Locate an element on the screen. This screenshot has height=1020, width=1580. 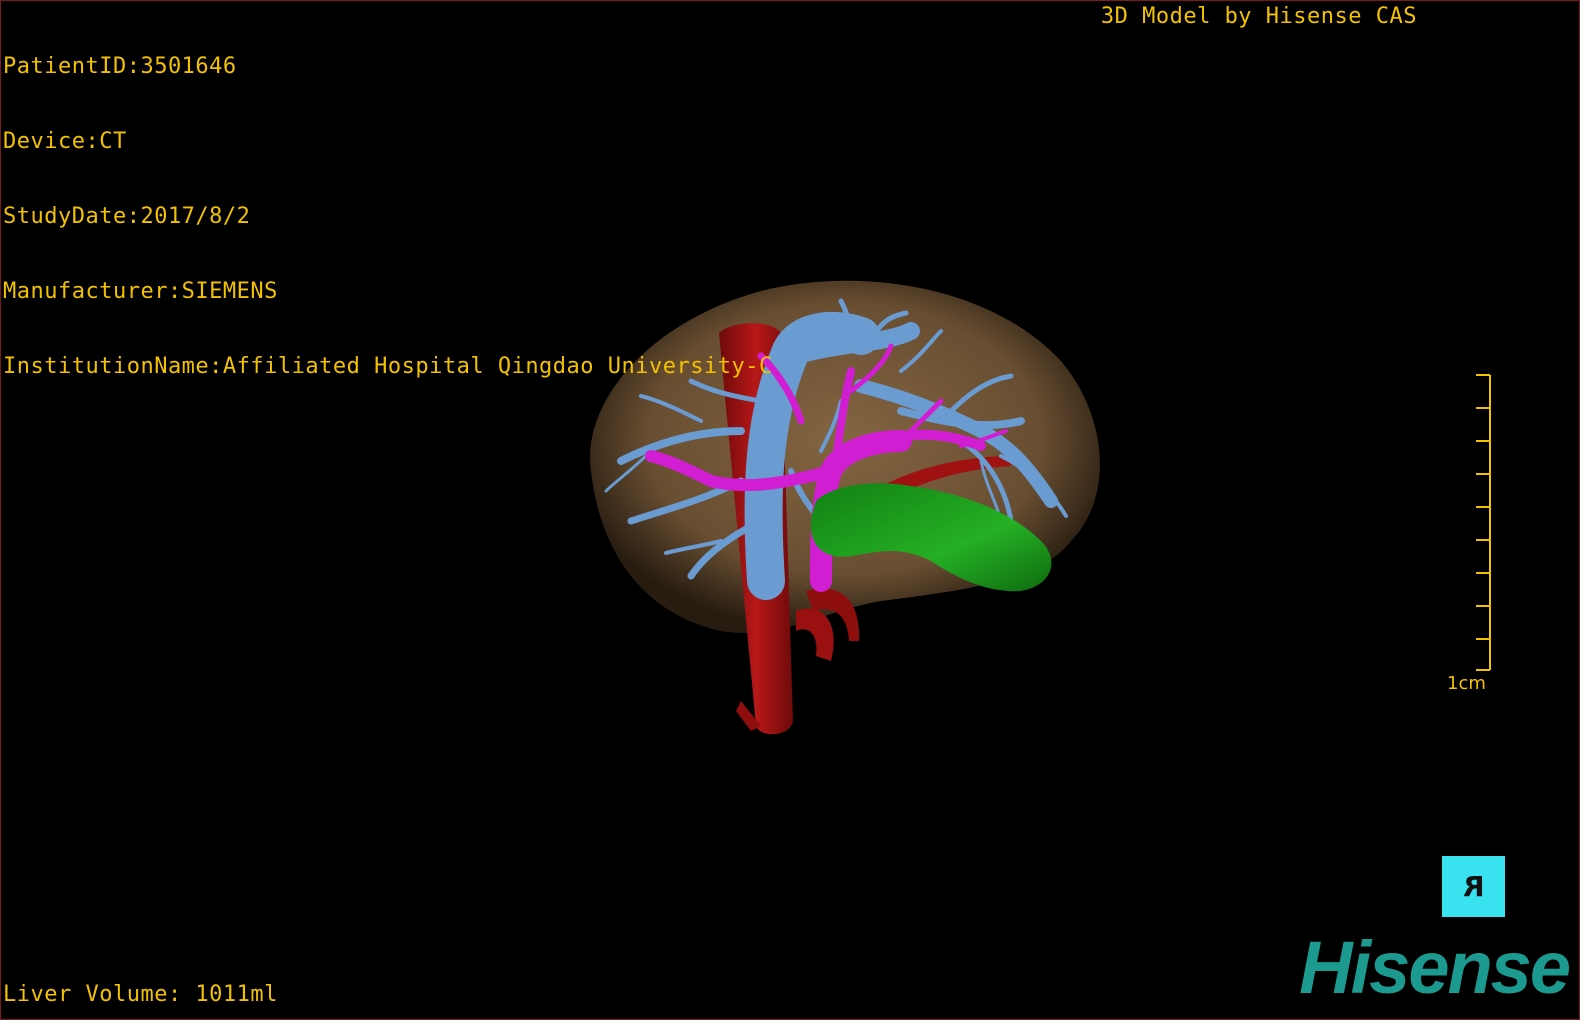
hisense-logo: Hisense is located at coordinates (1435, 967).